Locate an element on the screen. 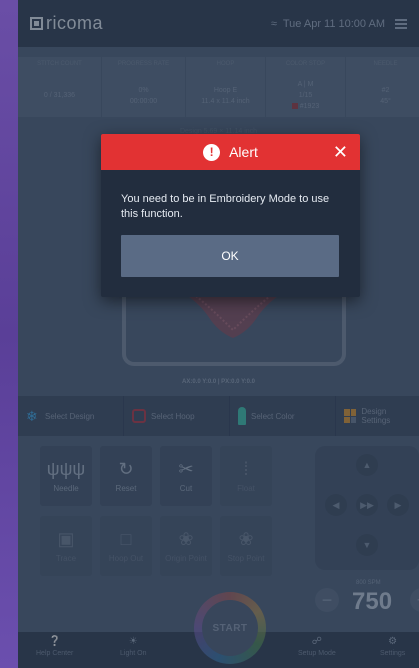  close-icon: ✕ is located at coordinates (340, 152).